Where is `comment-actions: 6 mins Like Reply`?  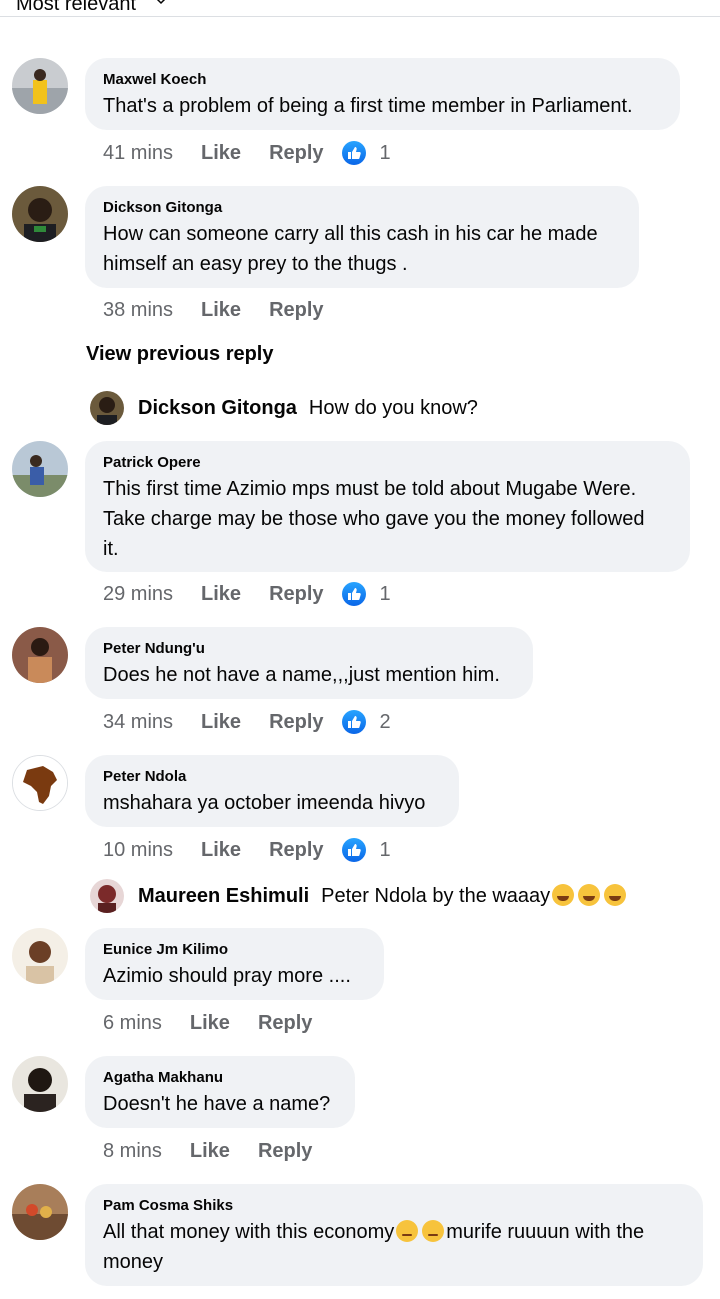 comment-actions: 6 mins Like Reply is located at coordinates (207, 1023).